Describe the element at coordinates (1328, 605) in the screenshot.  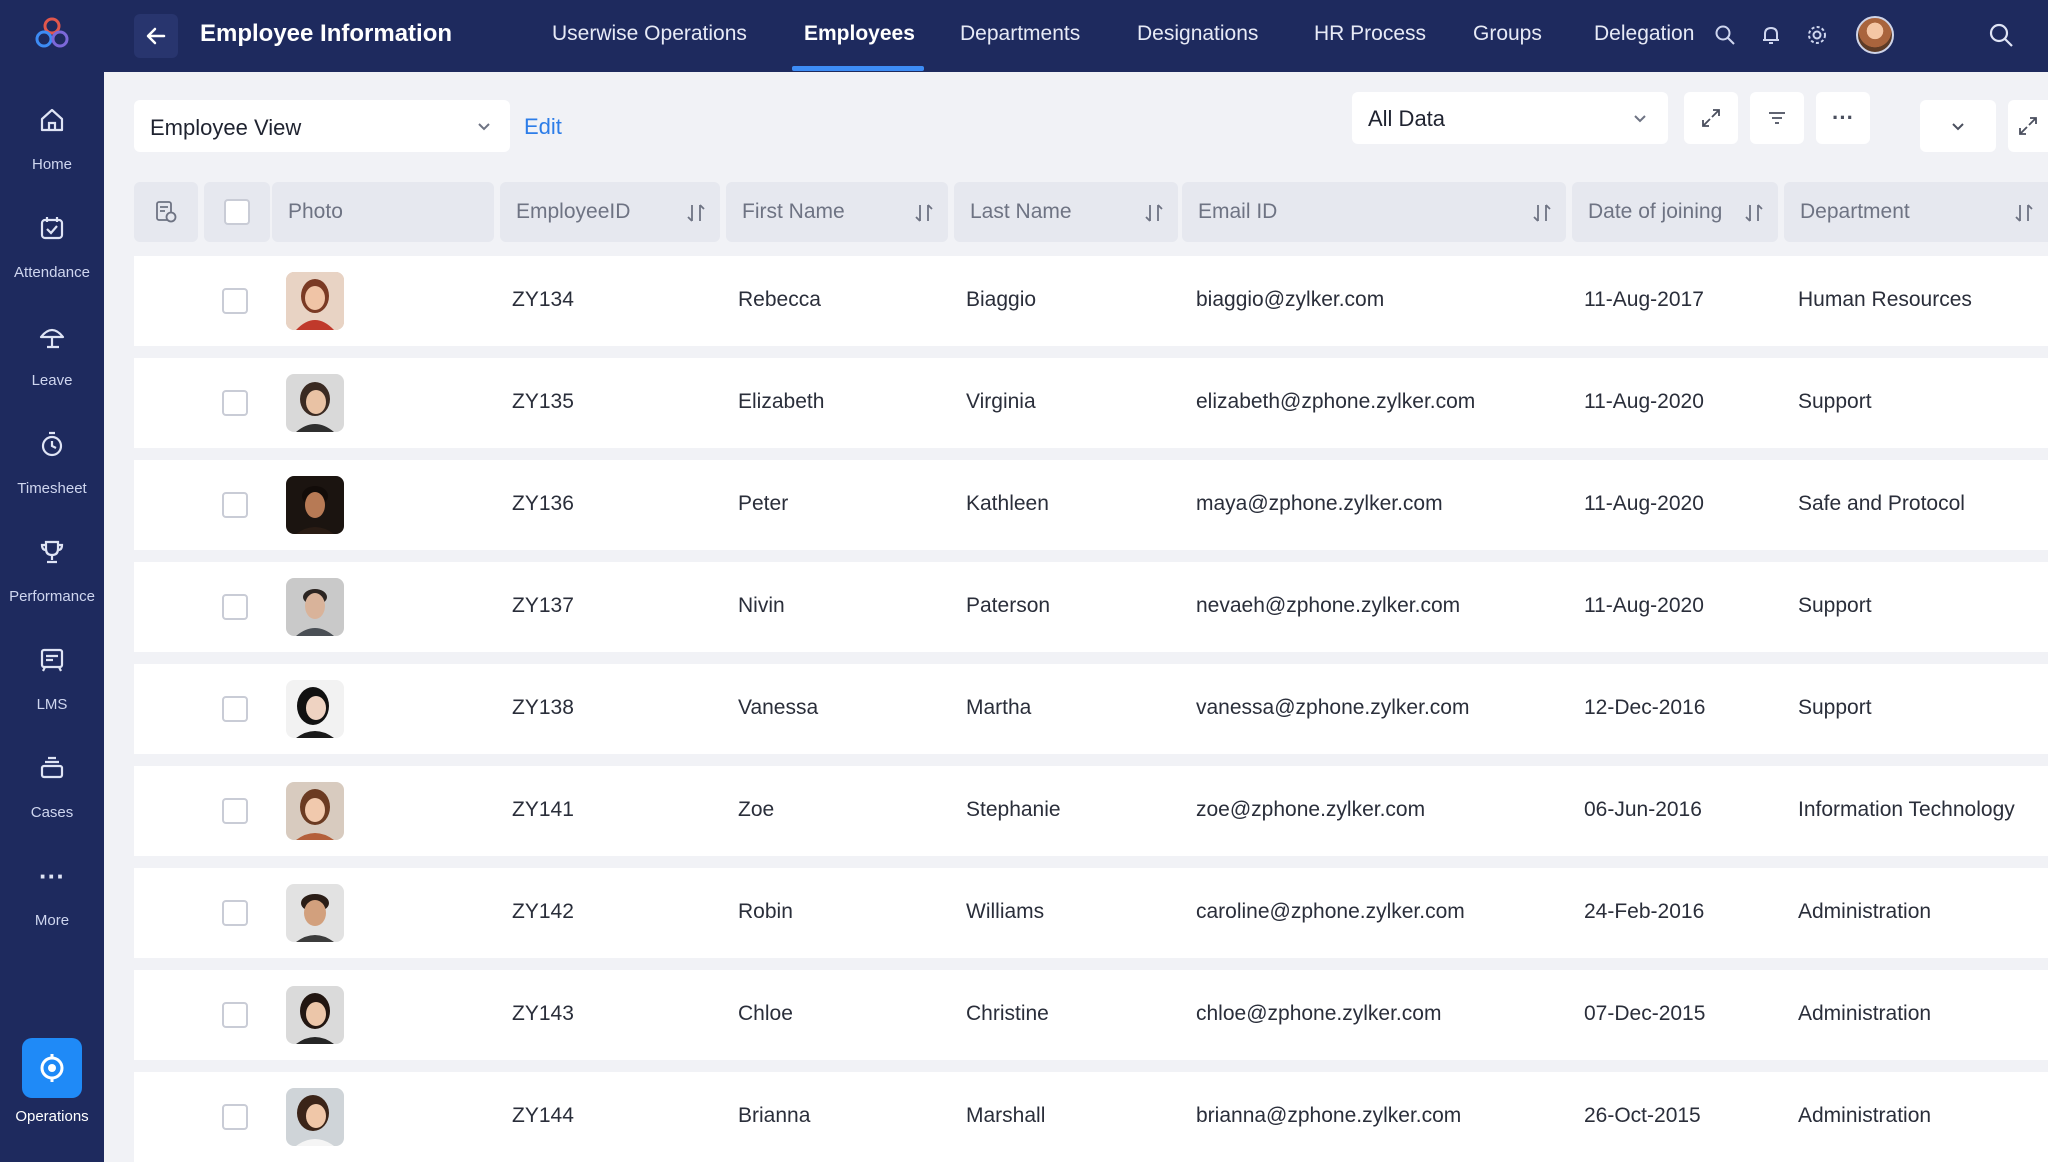
I see `cell-email: nevaeh@zphone.zylker.com` at that location.